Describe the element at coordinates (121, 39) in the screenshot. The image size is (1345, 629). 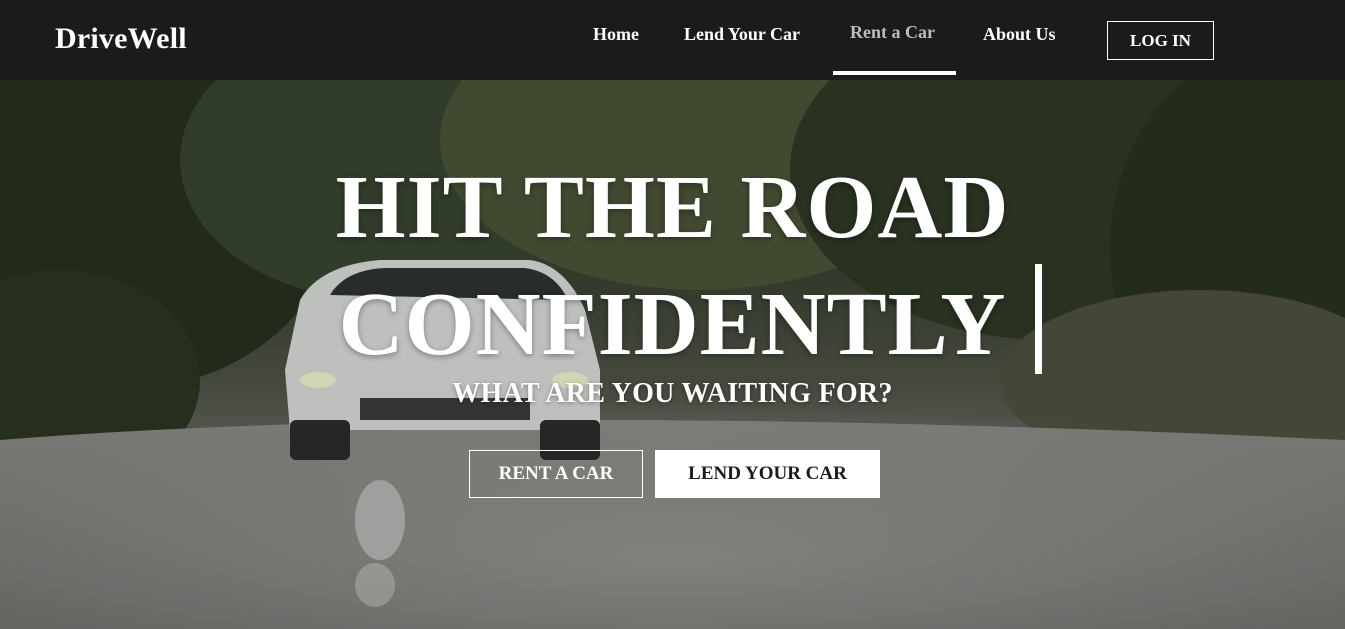
I see `brand-logo: DriveWell` at that location.